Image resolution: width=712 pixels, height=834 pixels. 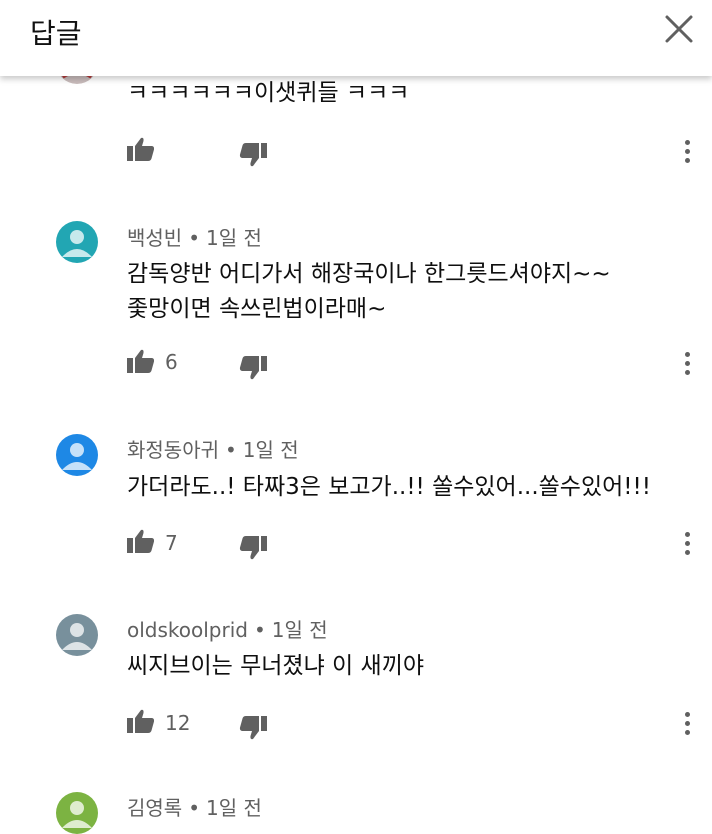 I want to click on like-count: 12, so click(x=178, y=723).